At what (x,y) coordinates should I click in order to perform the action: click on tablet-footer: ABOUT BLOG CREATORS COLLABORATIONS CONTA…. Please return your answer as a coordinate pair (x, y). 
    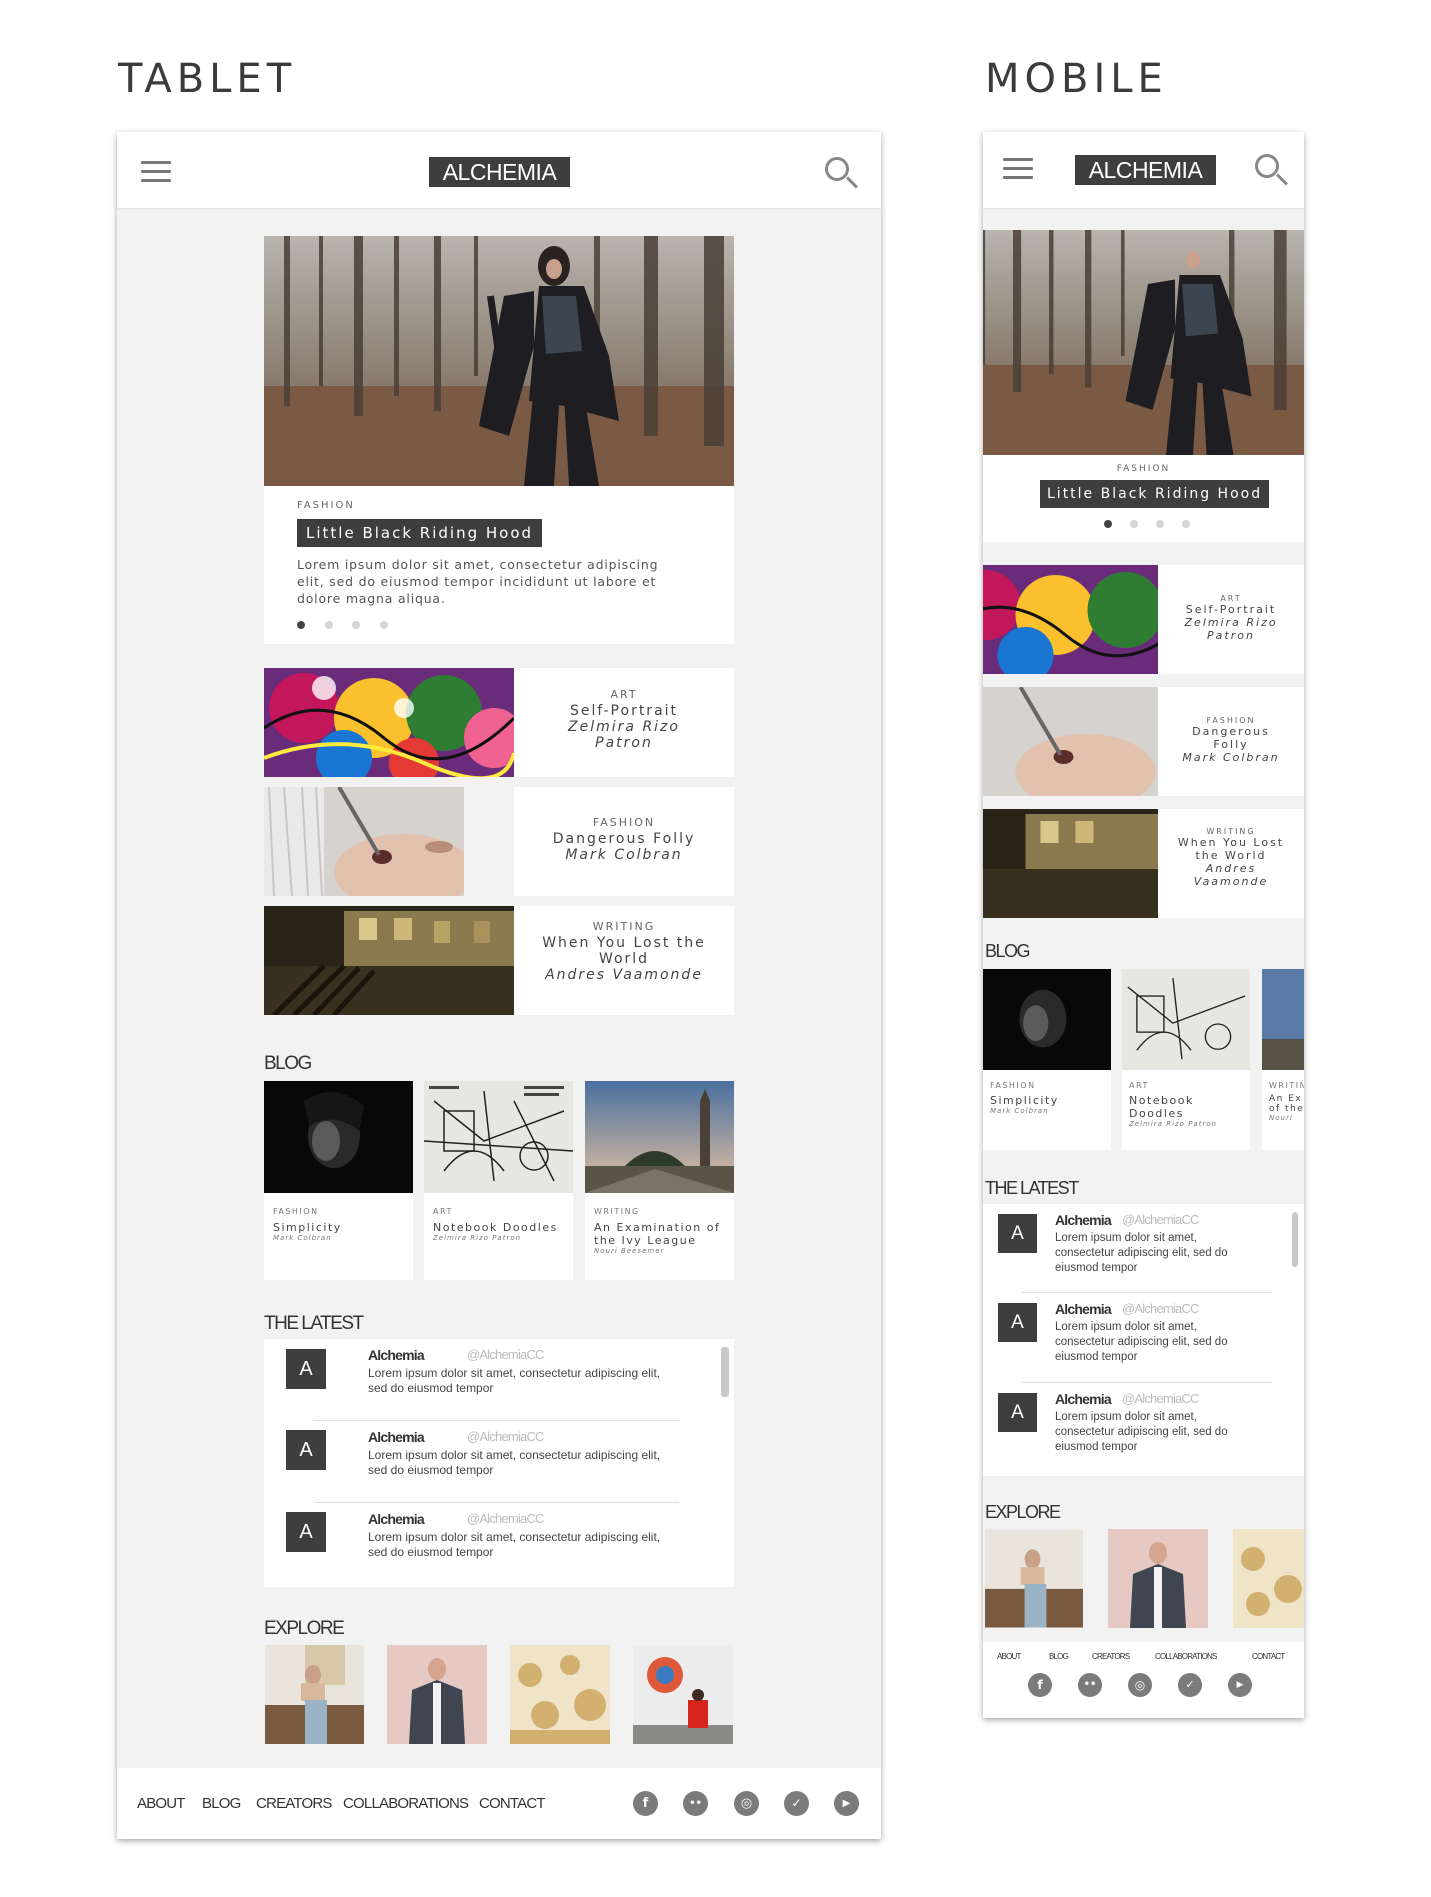
    Looking at the image, I should click on (499, 1803).